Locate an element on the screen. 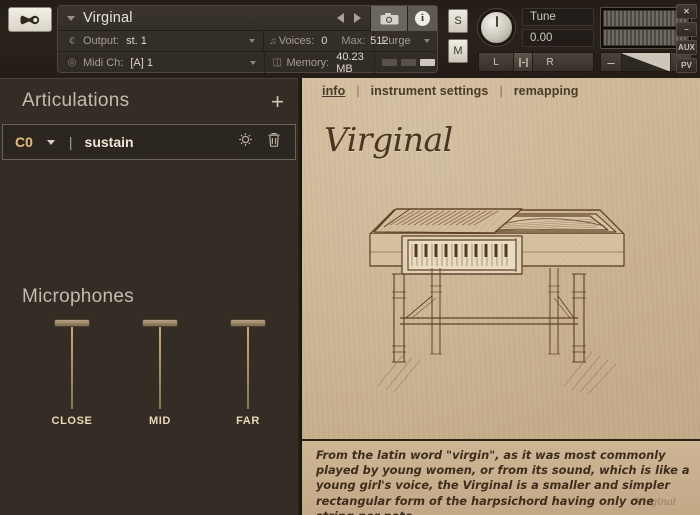  microphones-header: Microphones is located at coordinates (78, 297).